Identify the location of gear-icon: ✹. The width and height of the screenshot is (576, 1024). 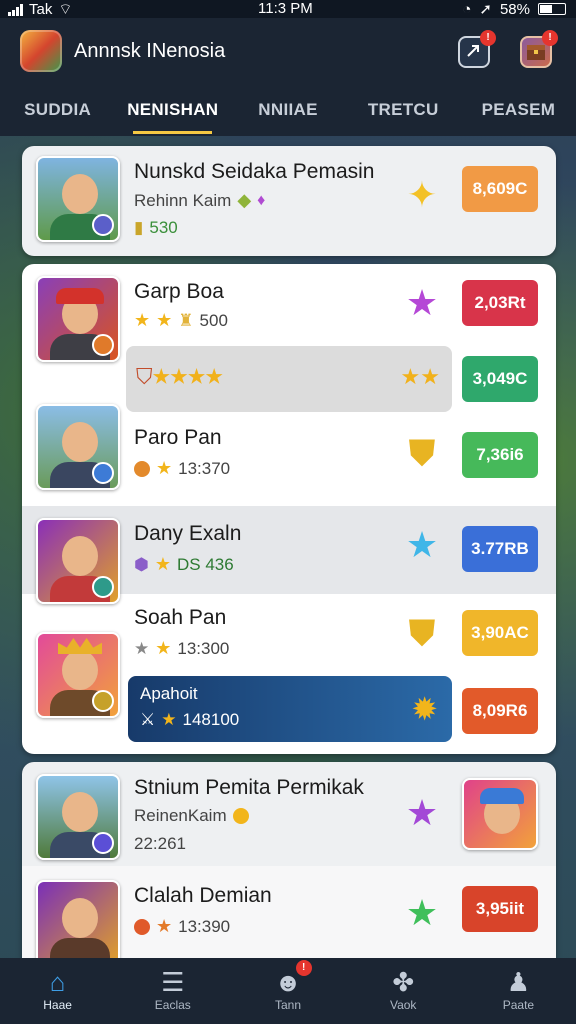
(424, 709).